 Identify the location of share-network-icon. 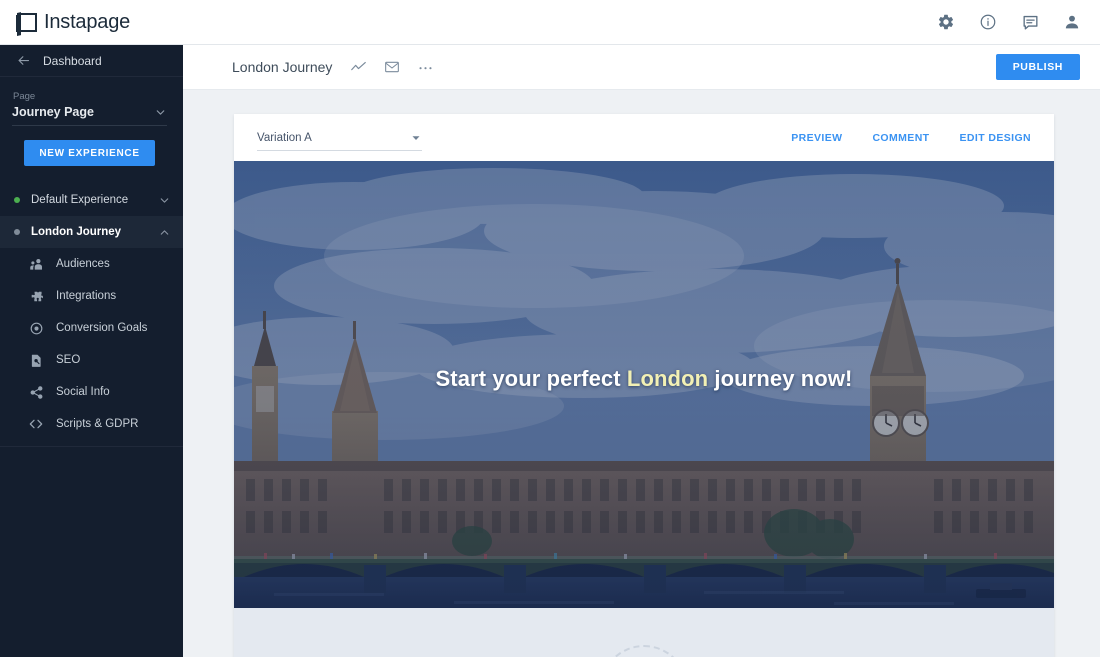
(36, 392).